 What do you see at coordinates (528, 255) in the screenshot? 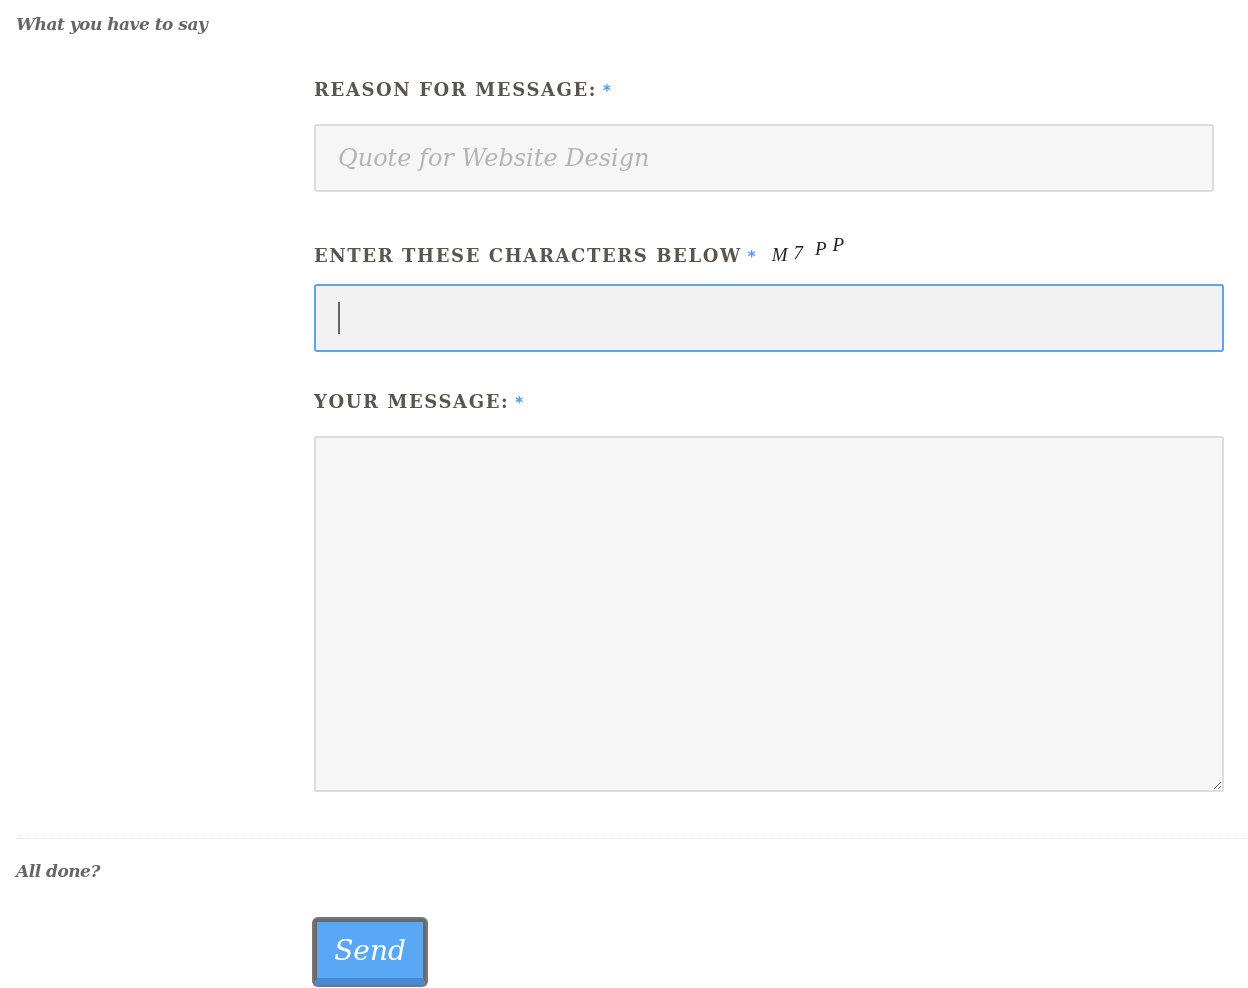
I see `field-label: ENTER THESE CHARACTERS BELOW` at bounding box center [528, 255].